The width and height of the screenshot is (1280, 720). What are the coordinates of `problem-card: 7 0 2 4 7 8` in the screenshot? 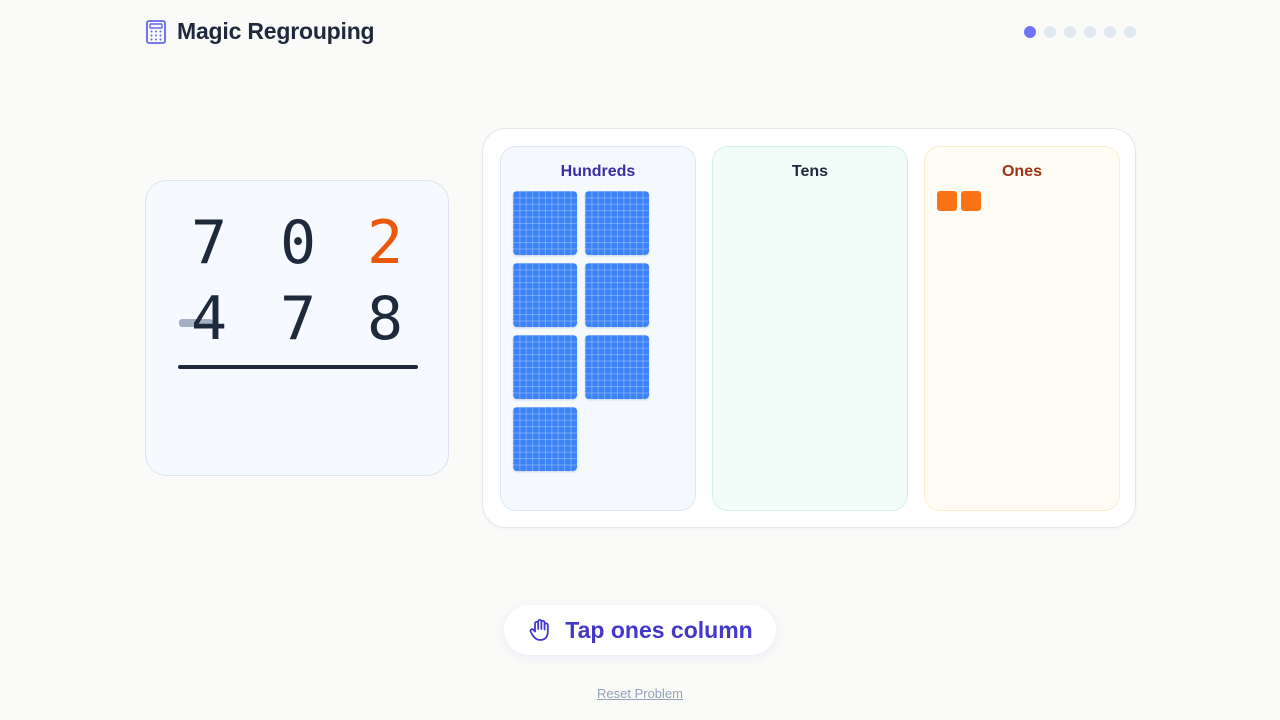 It's located at (297, 328).